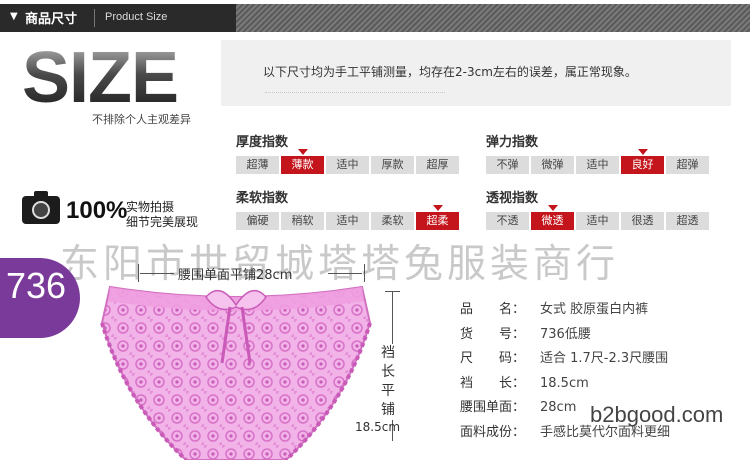  Describe the element at coordinates (94, 18) in the screenshot. I see `header-divider` at that location.